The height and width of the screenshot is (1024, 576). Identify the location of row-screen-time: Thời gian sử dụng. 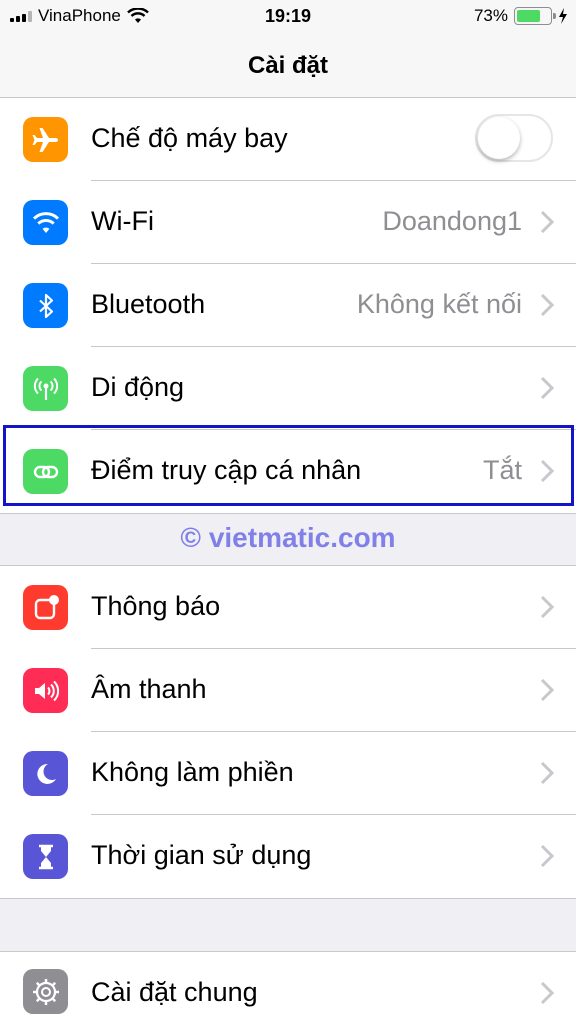
(288, 856).